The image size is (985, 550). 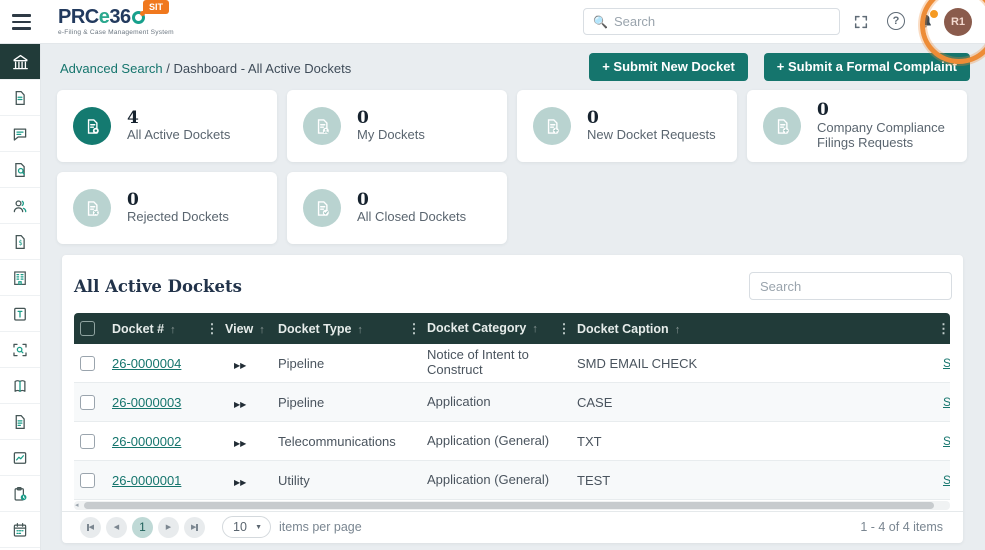 I want to click on breadcrumb-link-advanced-search: Advanced Search, so click(x=111, y=68).